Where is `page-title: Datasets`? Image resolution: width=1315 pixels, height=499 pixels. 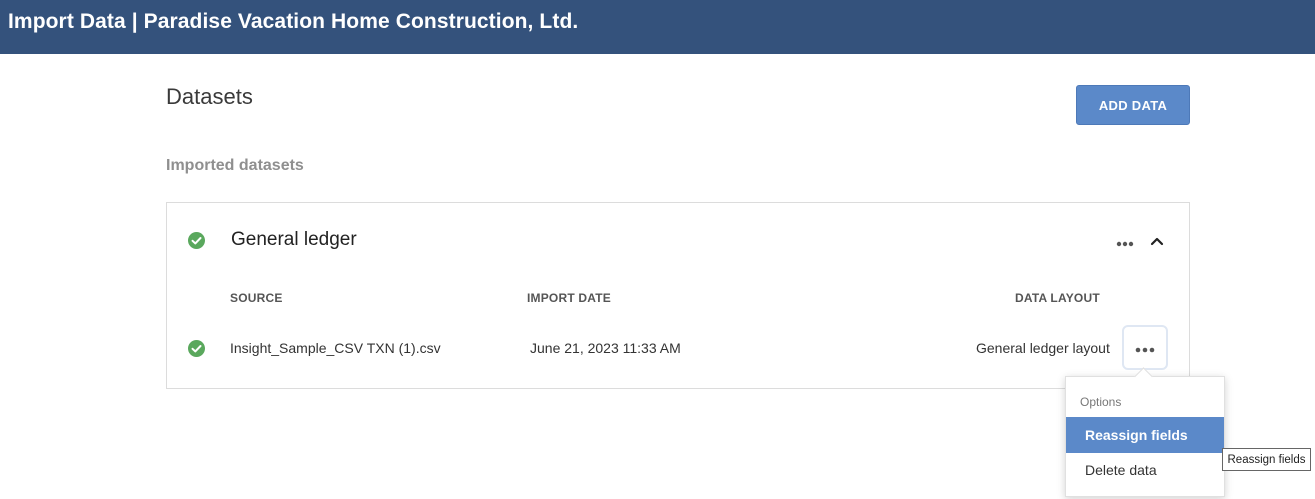
page-title: Datasets is located at coordinates (209, 96).